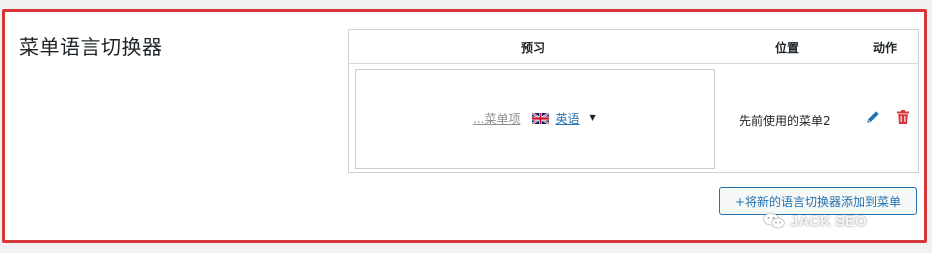  What do you see at coordinates (533, 48) in the screenshot?
I see `column-header-preview: 预习` at bounding box center [533, 48].